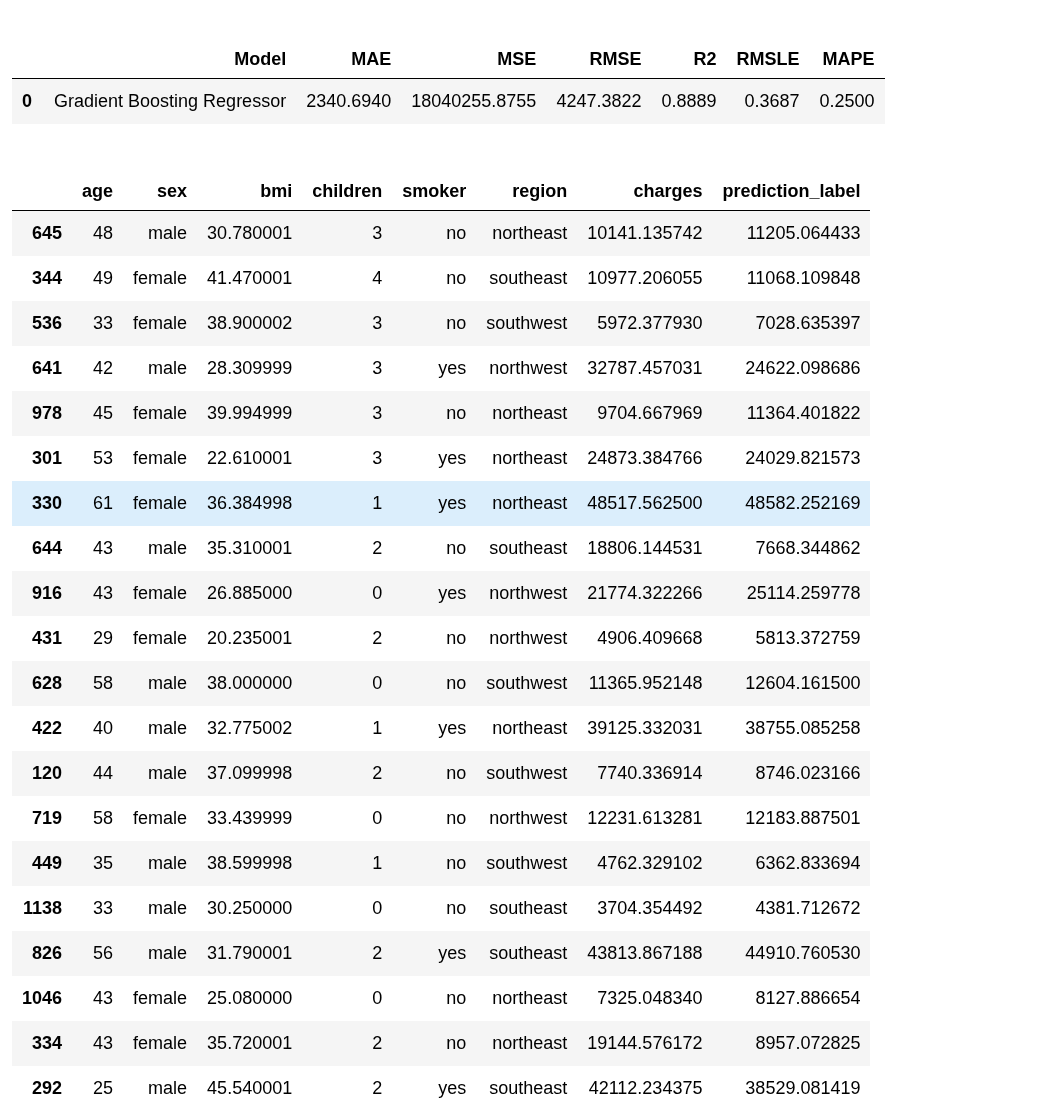 The height and width of the screenshot is (1102, 1047). What do you see at coordinates (250, 323) in the screenshot?
I see `table-cell: 38.900002` at bounding box center [250, 323].